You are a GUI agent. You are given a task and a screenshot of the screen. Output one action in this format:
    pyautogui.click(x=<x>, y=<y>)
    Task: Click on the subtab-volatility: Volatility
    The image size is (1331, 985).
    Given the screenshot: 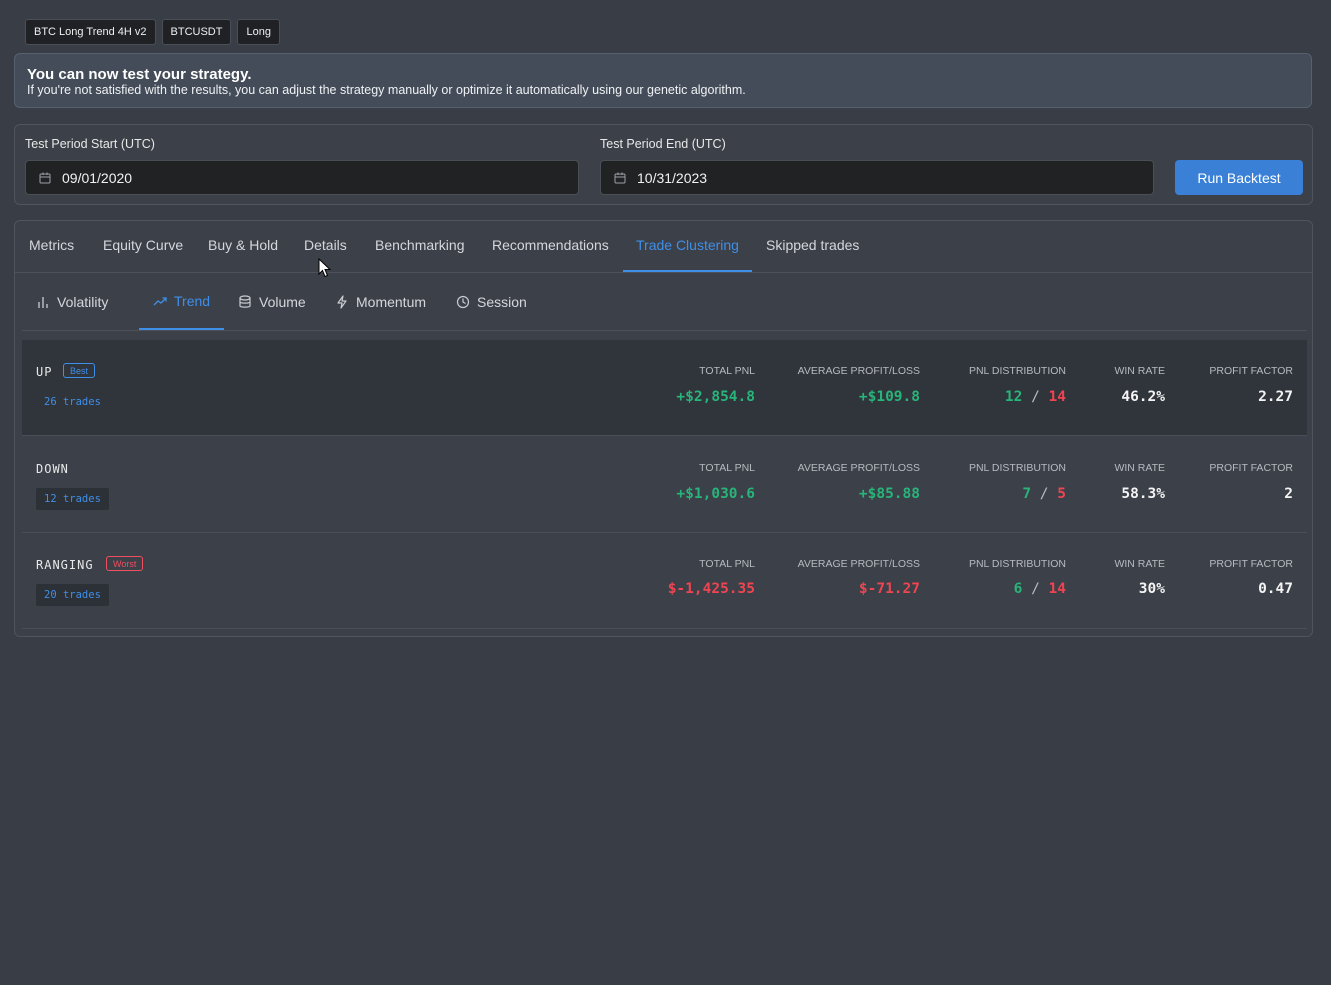 What is the action you would take?
    pyautogui.click(x=72, y=301)
    